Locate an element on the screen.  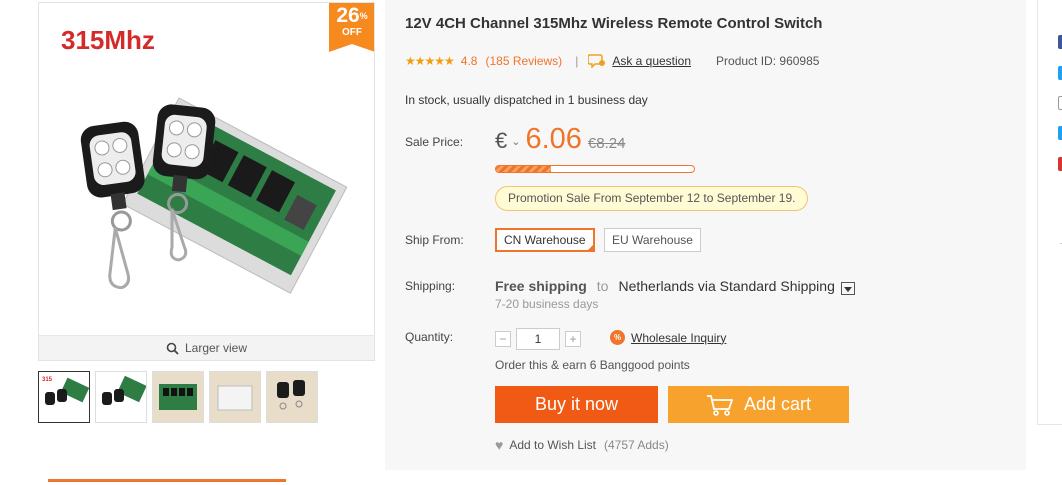
larger-view-button: Larger view is located at coordinates (206, 347).